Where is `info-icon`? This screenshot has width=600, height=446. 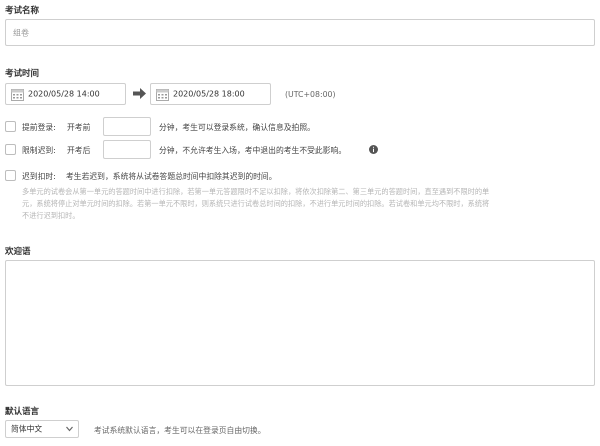 info-icon is located at coordinates (373, 149).